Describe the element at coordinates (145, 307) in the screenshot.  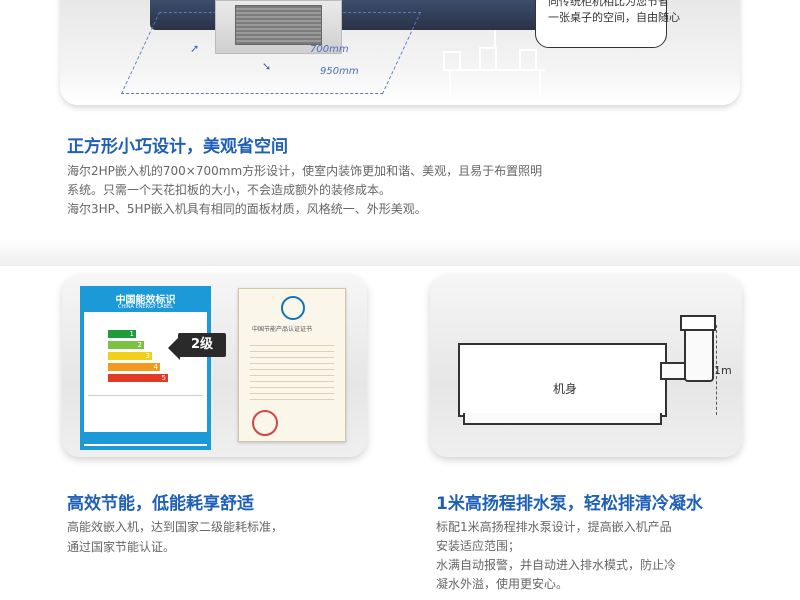
I see `energy-label-subtitle: CHINA ENERGY LABEL` at that location.